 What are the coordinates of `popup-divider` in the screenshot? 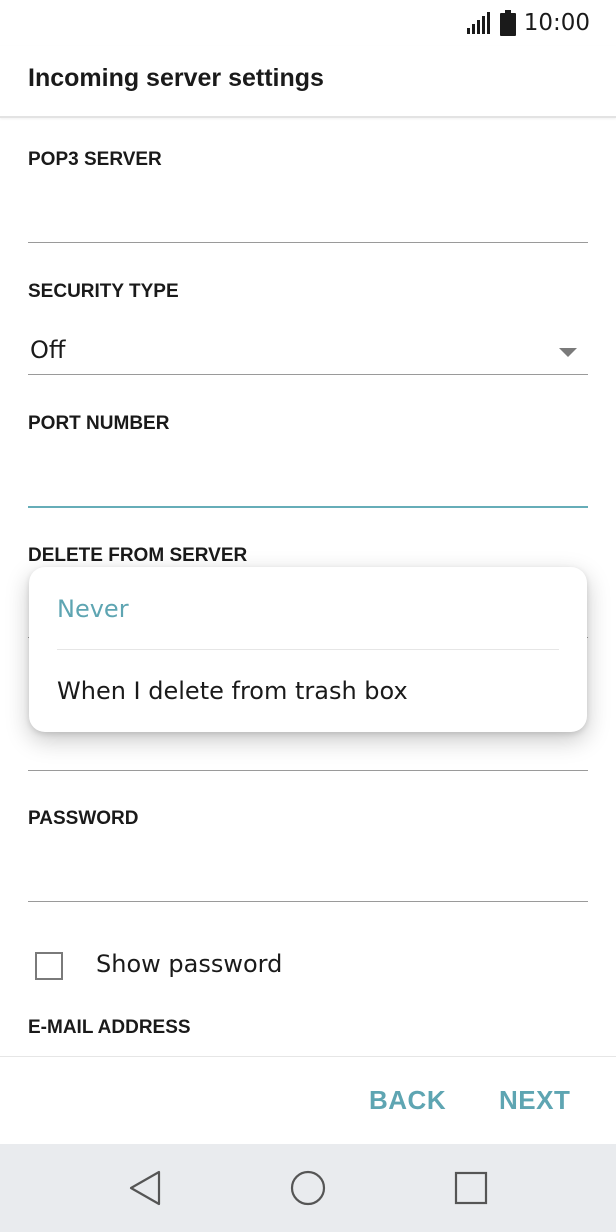 It's located at (308, 649).